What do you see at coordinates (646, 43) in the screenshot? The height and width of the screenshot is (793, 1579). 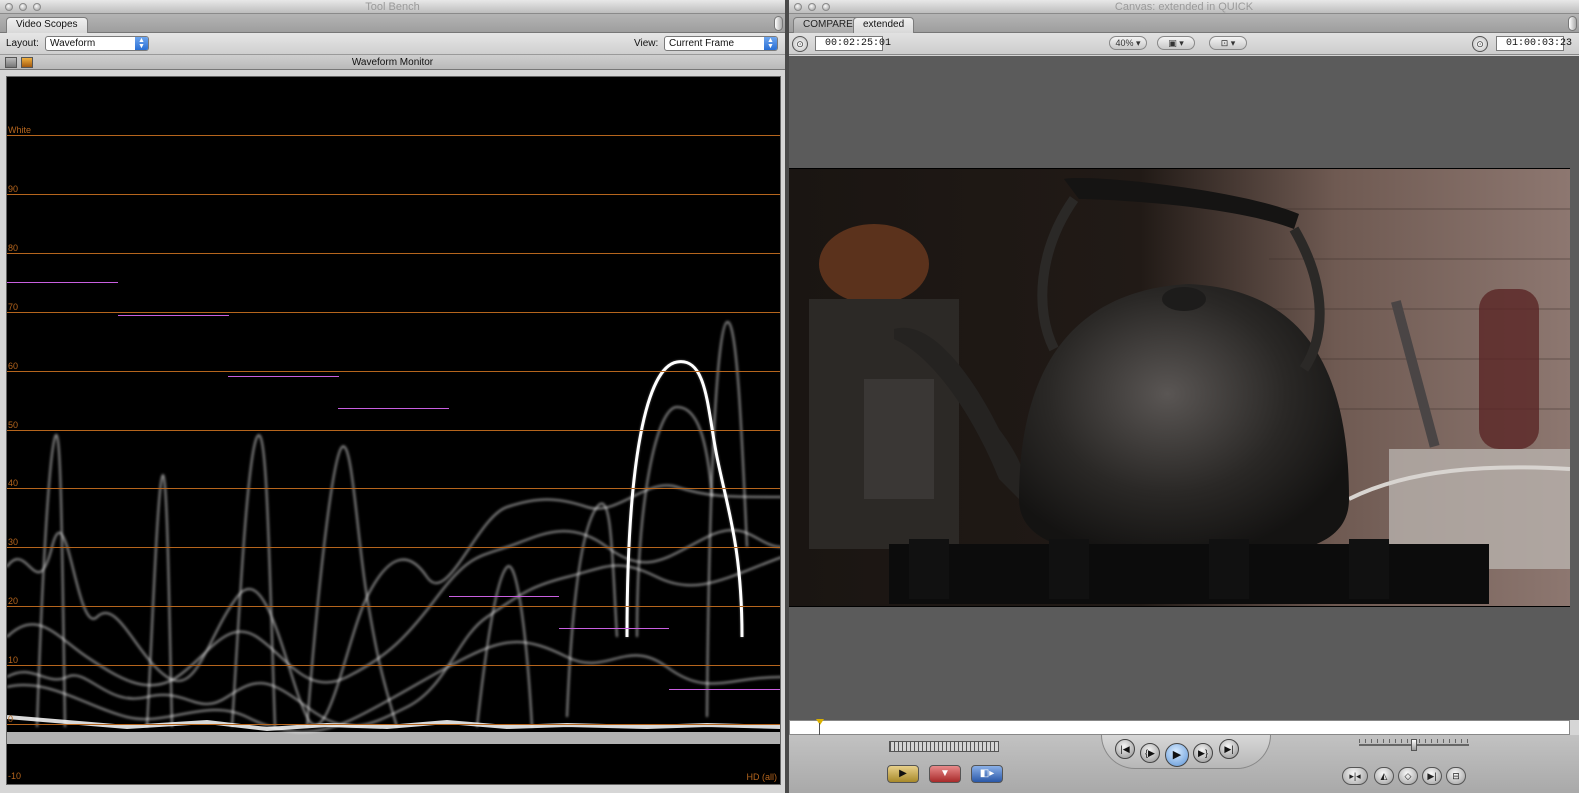 I see `view-label: View:` at bounding box center [646, 43].